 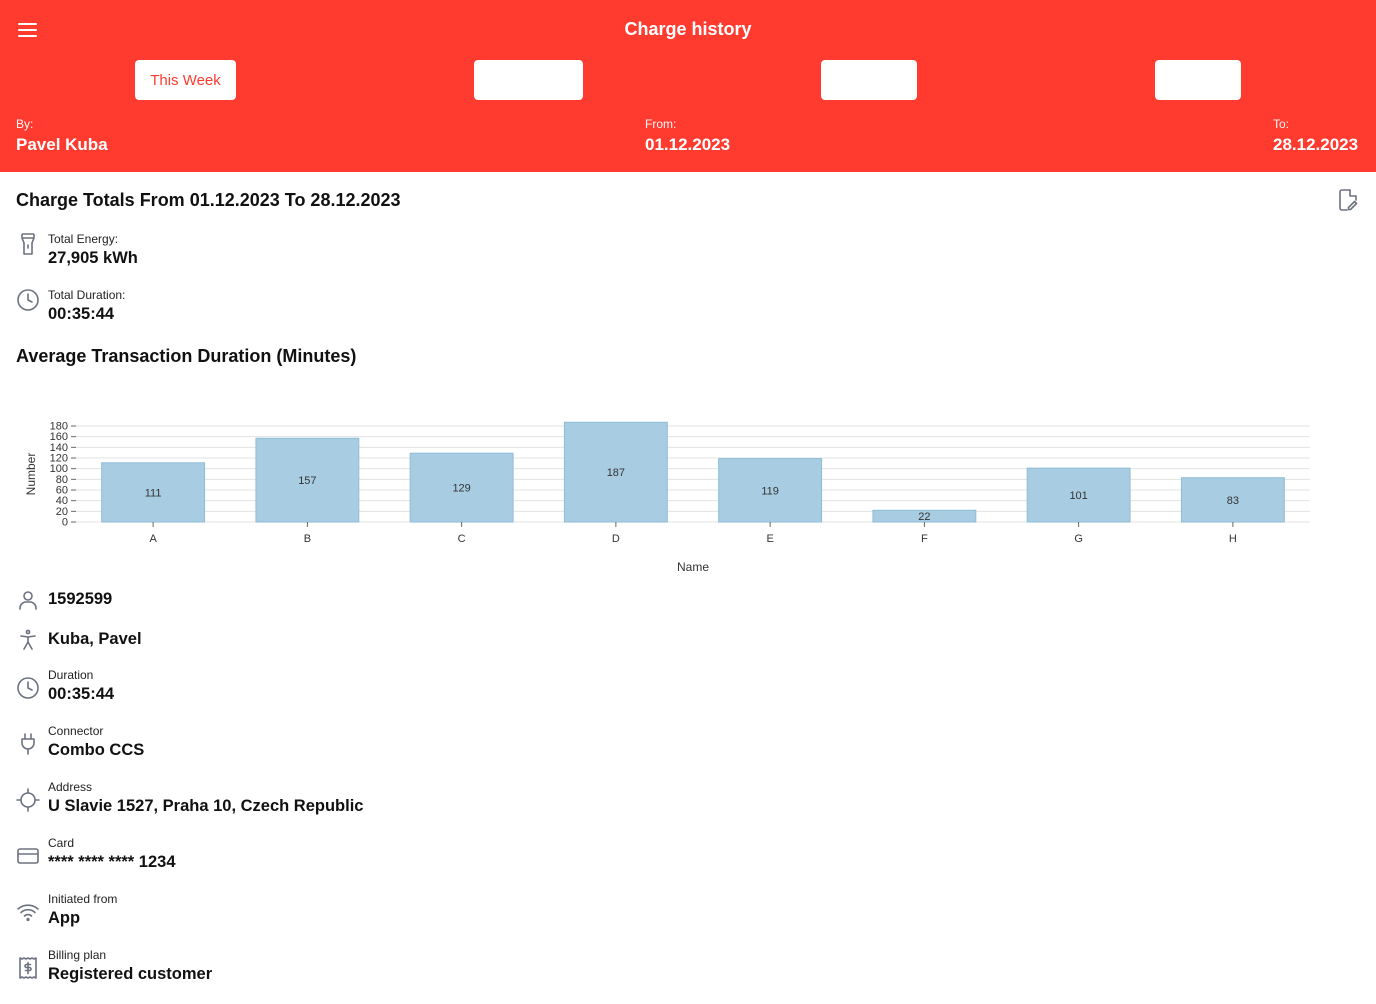 I want to click on period-button-this-week: This Week, so click(x=185, y=80).